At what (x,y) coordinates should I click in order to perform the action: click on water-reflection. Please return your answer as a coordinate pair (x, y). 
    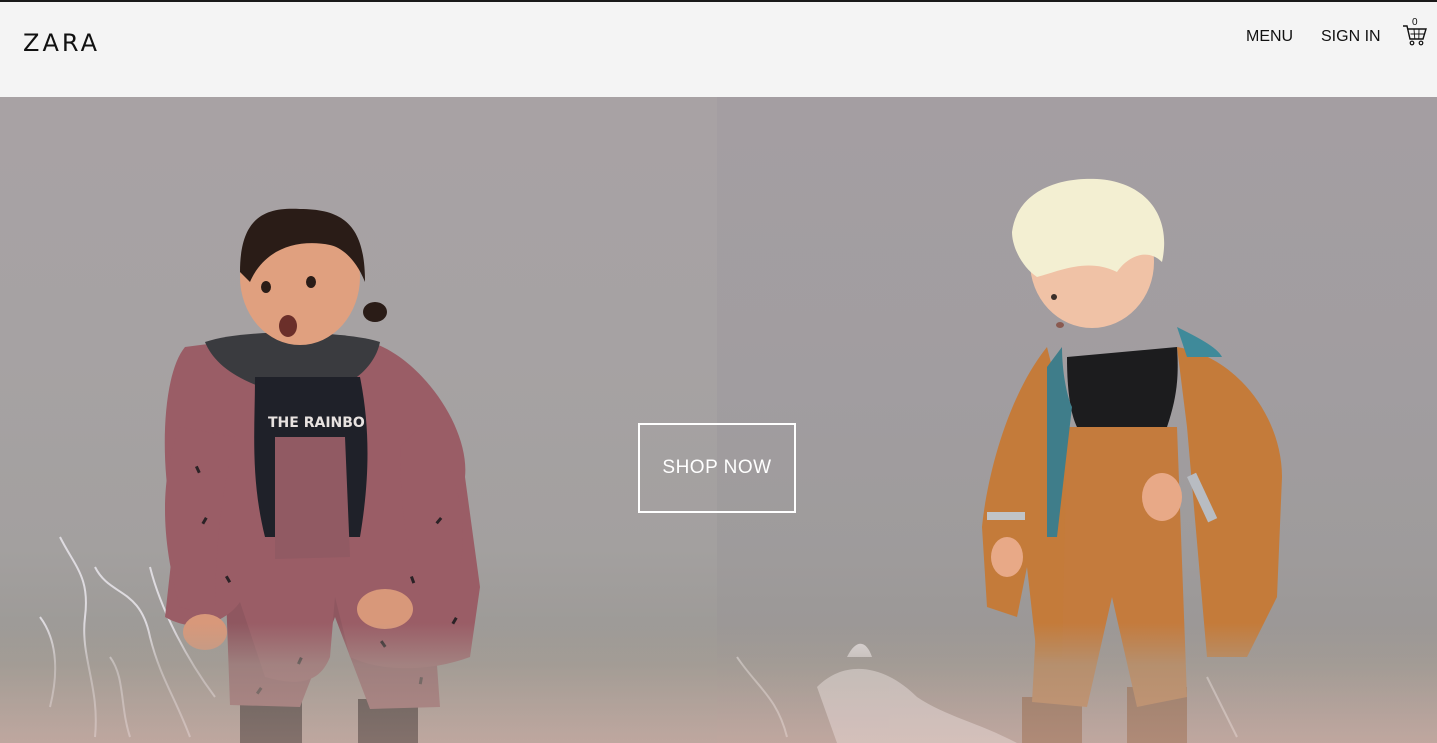
    Looking at the image, I should click on (358, 683).